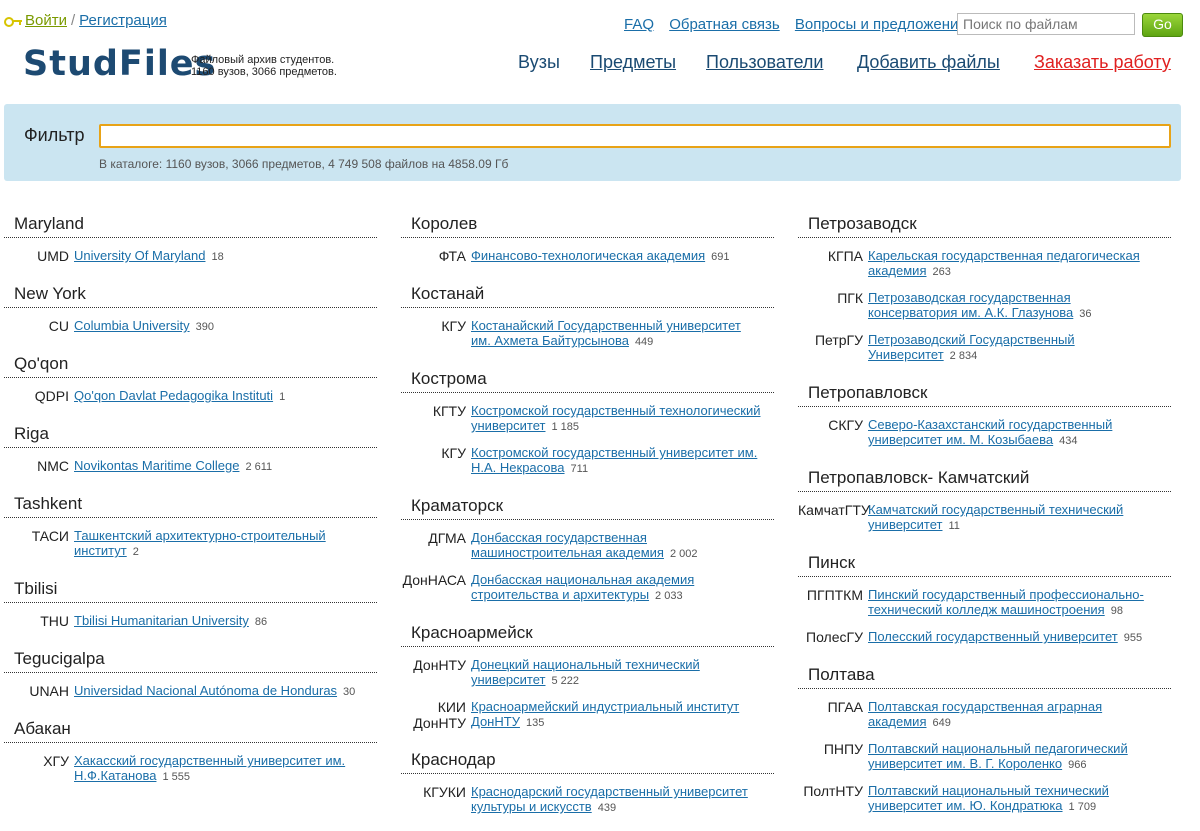 The image size is (1200, 831). I want to click on file-count: 2, so click(135, 552).